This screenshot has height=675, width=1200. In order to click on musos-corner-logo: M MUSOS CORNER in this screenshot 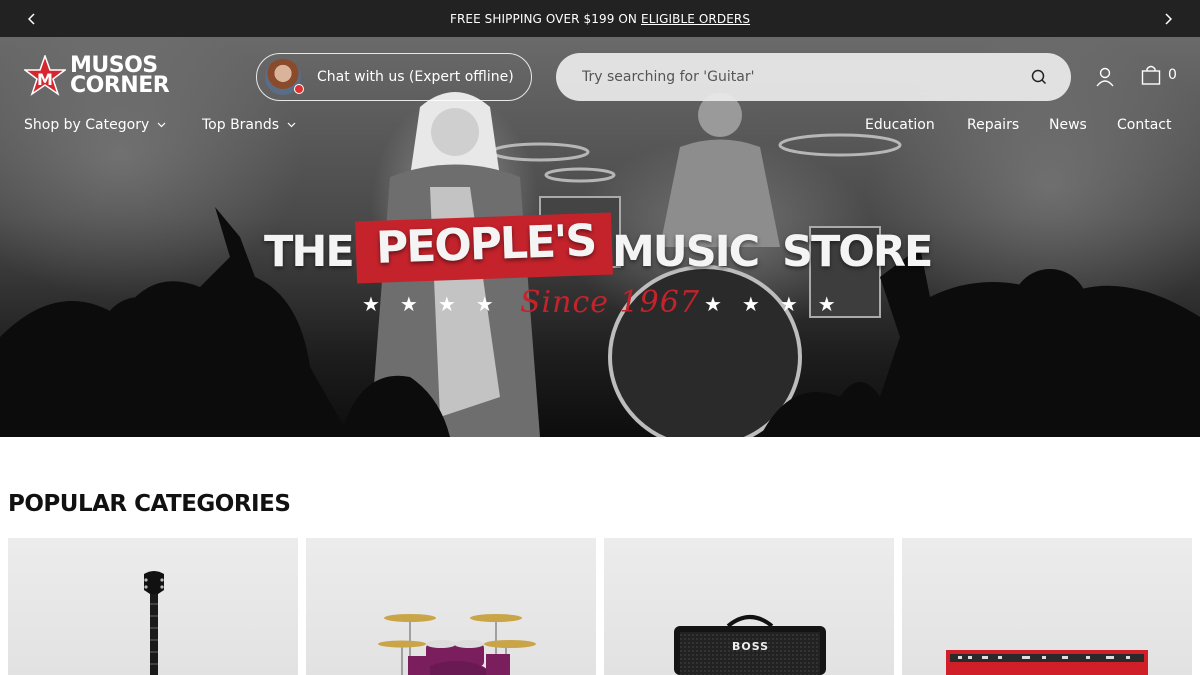, I will do `click(97, 76)`.